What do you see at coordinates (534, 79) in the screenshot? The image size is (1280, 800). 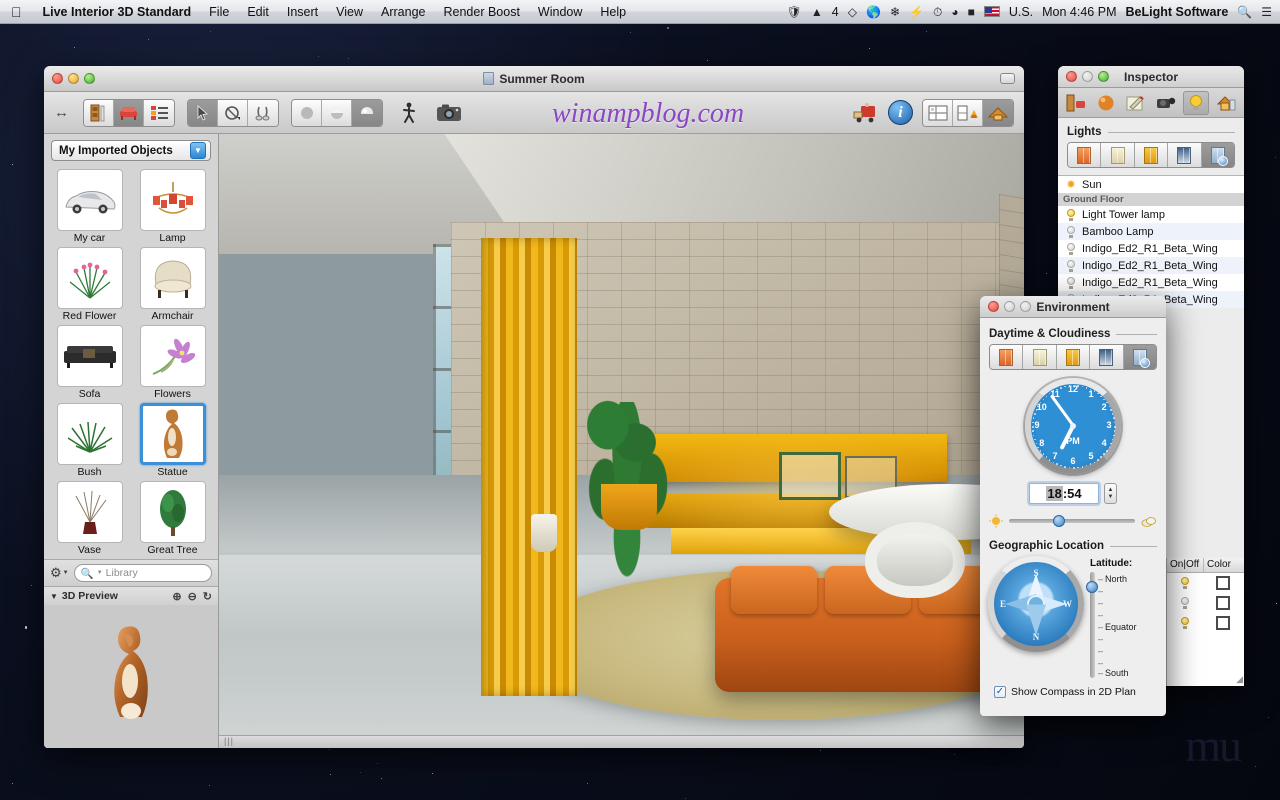 I see `main-window-titlebar: Summer Room` at bounding box center [534, 79].